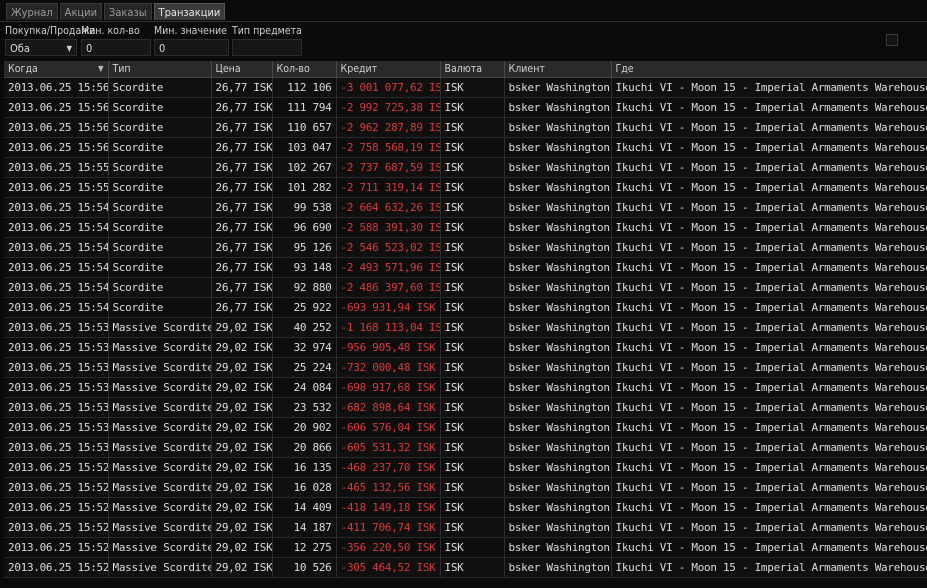  What do you see at coordinates (41, 47) in the screenshot?
I see `buy-sell-select: Оба ▼` at bounding box center [41, 47].